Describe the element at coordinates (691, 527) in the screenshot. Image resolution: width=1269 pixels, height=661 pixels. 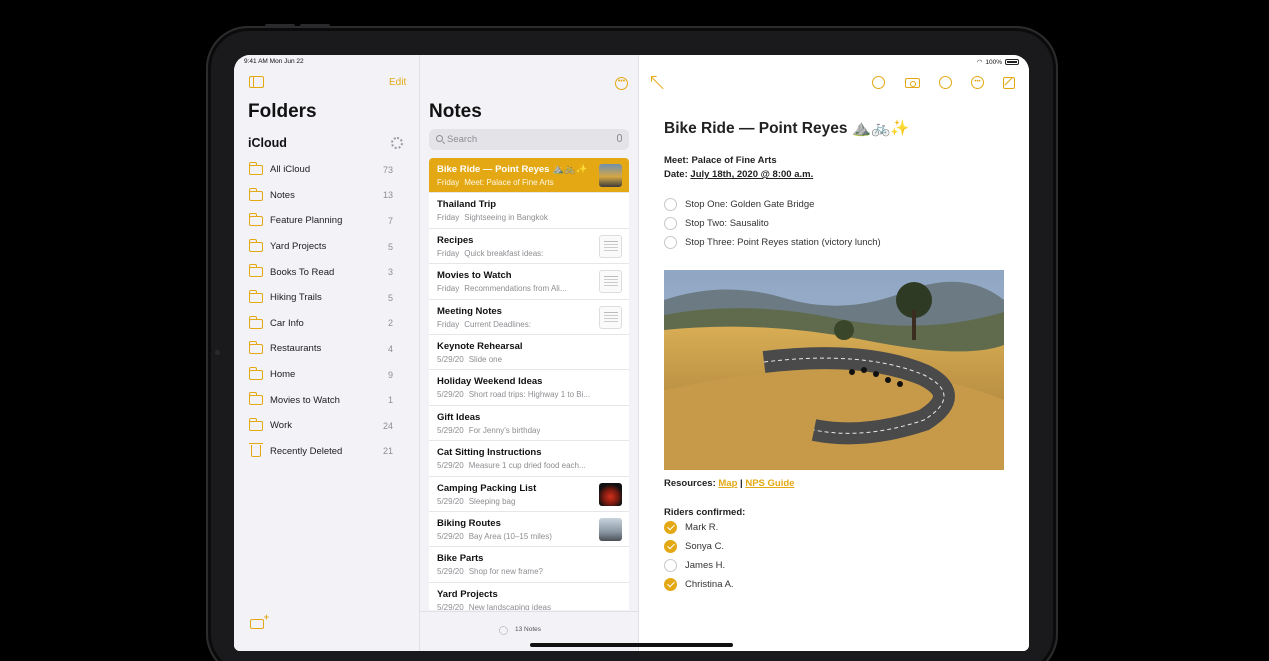
I see `rider-item: Mark R.` at that location.